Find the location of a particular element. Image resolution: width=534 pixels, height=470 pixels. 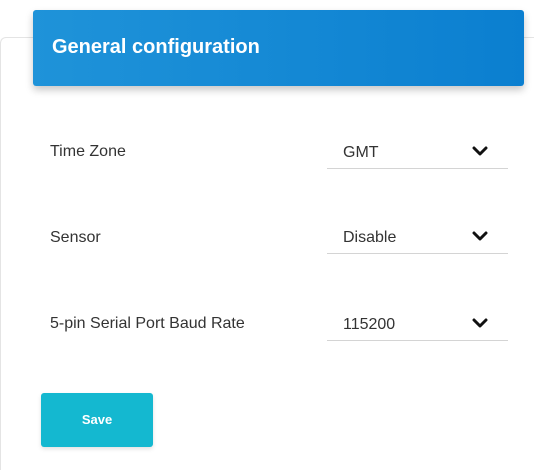

save-button: Save is located at coordinates (97, 420).